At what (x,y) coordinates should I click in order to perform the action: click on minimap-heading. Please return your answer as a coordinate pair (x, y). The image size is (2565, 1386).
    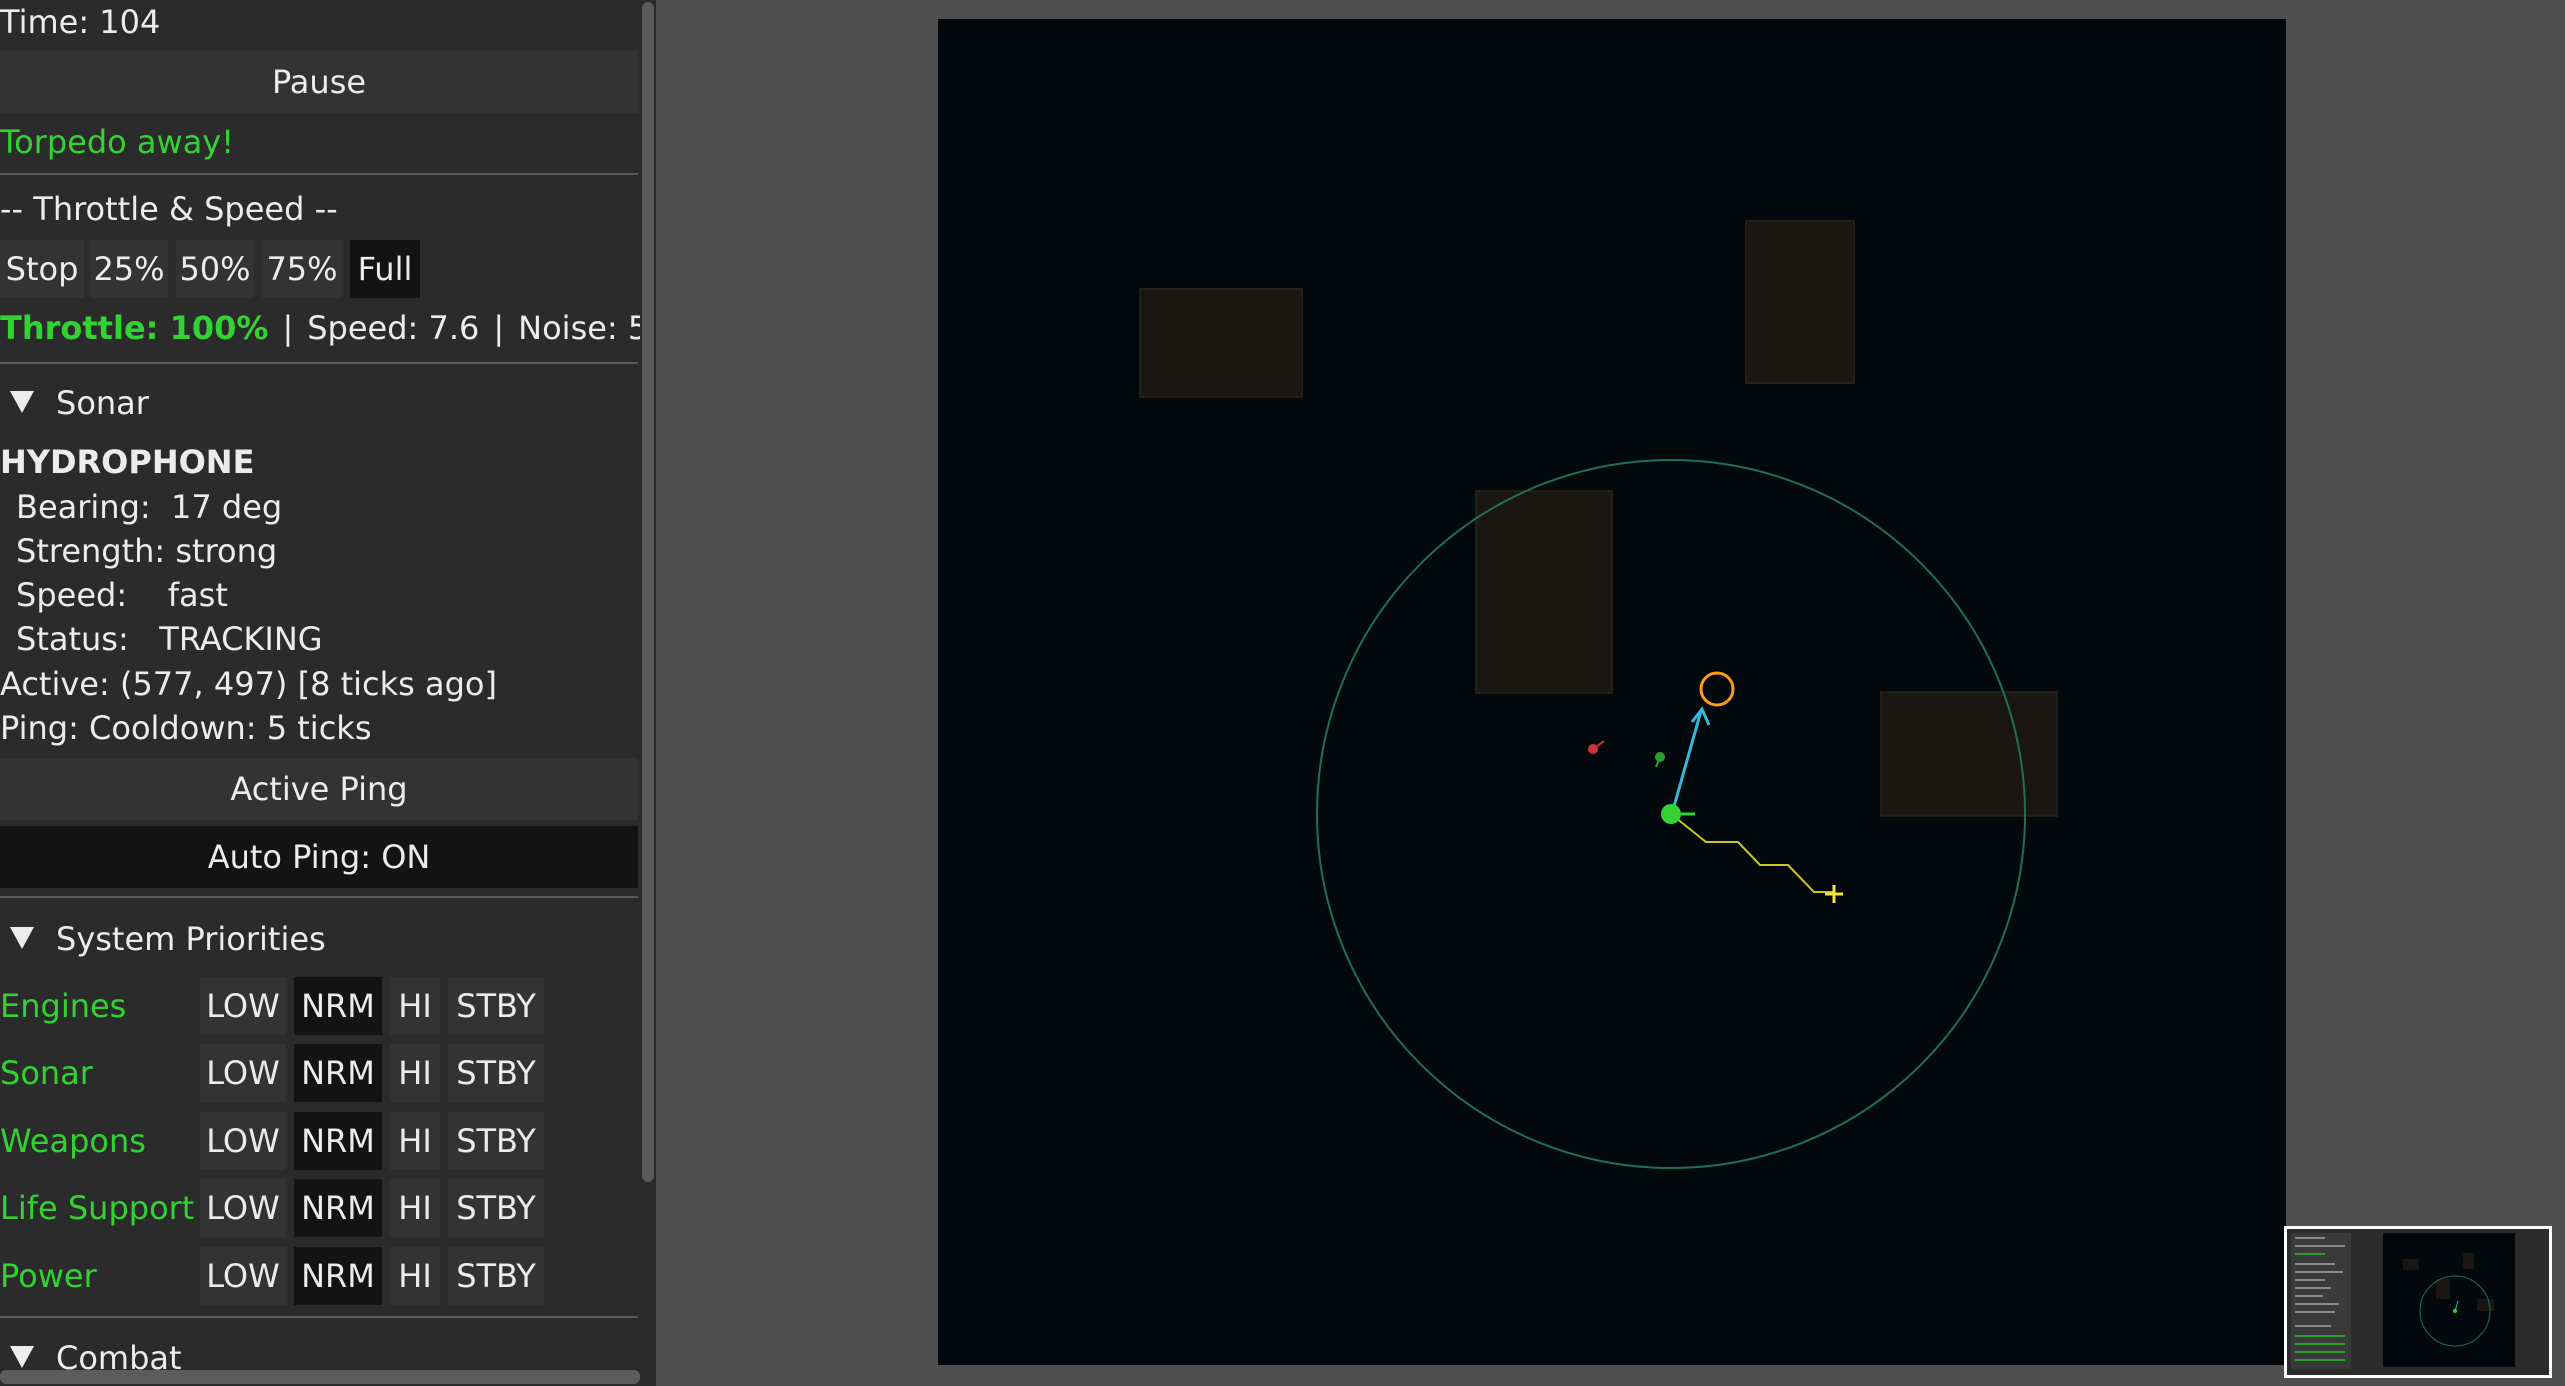
    Looking at the image, I should click on (2456, 1306).